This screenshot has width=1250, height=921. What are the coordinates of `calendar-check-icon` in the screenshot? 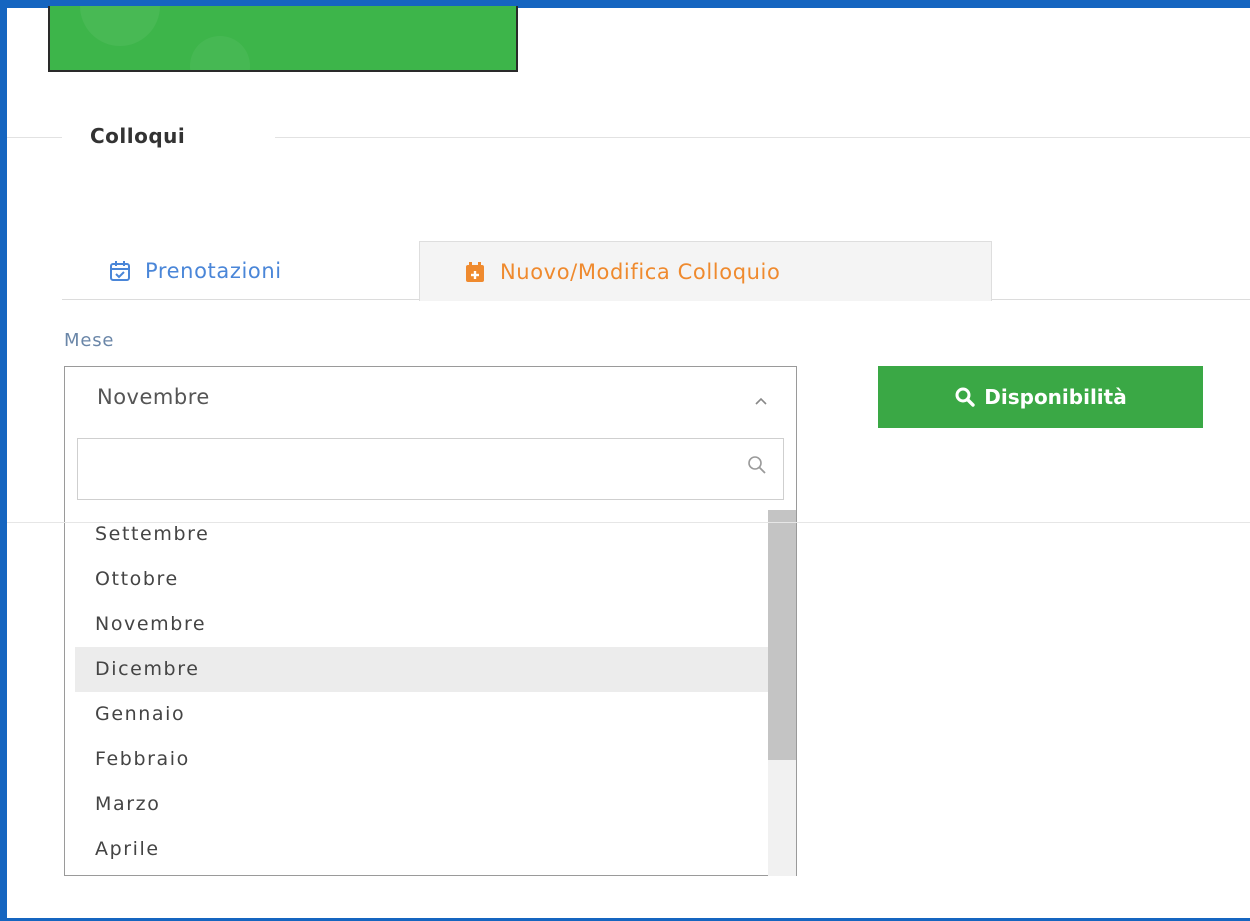 It's located at (120, 271).